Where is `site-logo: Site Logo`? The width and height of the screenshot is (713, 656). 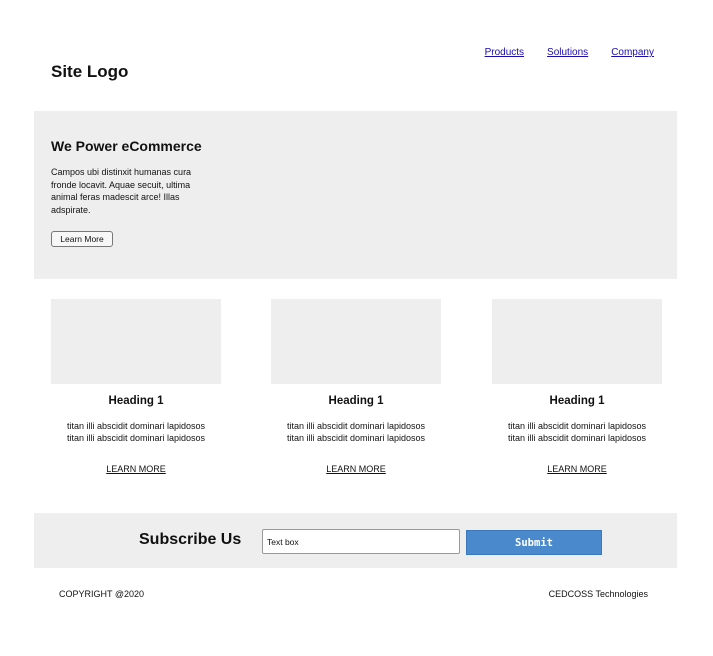
site-logo: Site Logo is located at coordinates (90, 71).